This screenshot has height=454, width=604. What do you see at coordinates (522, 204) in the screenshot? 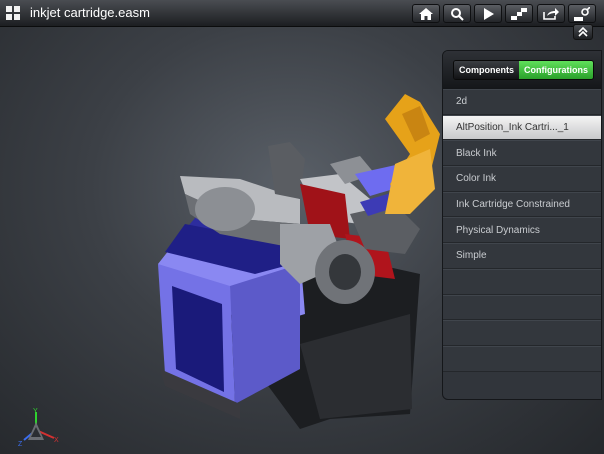
I see `list-item: Ink Cartridge Constrained` at bounding box center [522, 204].